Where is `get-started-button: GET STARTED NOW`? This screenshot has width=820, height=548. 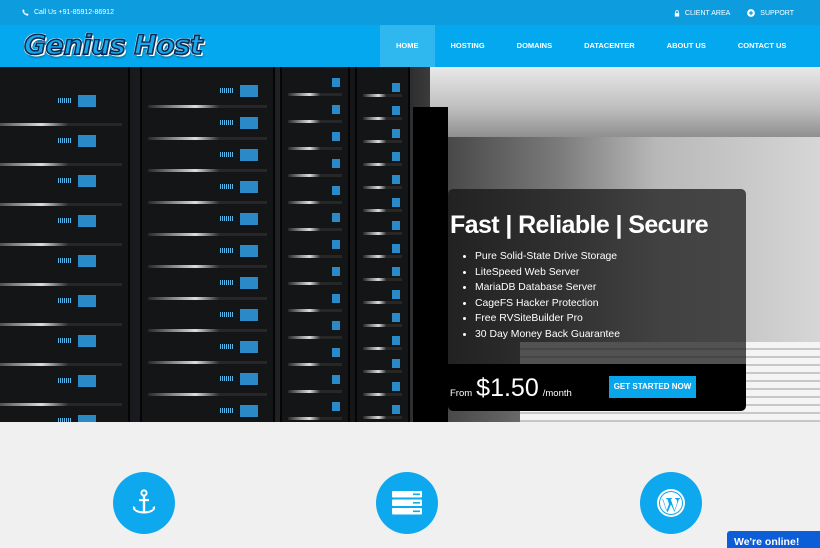 get-started-button: GET STARTED NOW is located at coordinates (652, 387).